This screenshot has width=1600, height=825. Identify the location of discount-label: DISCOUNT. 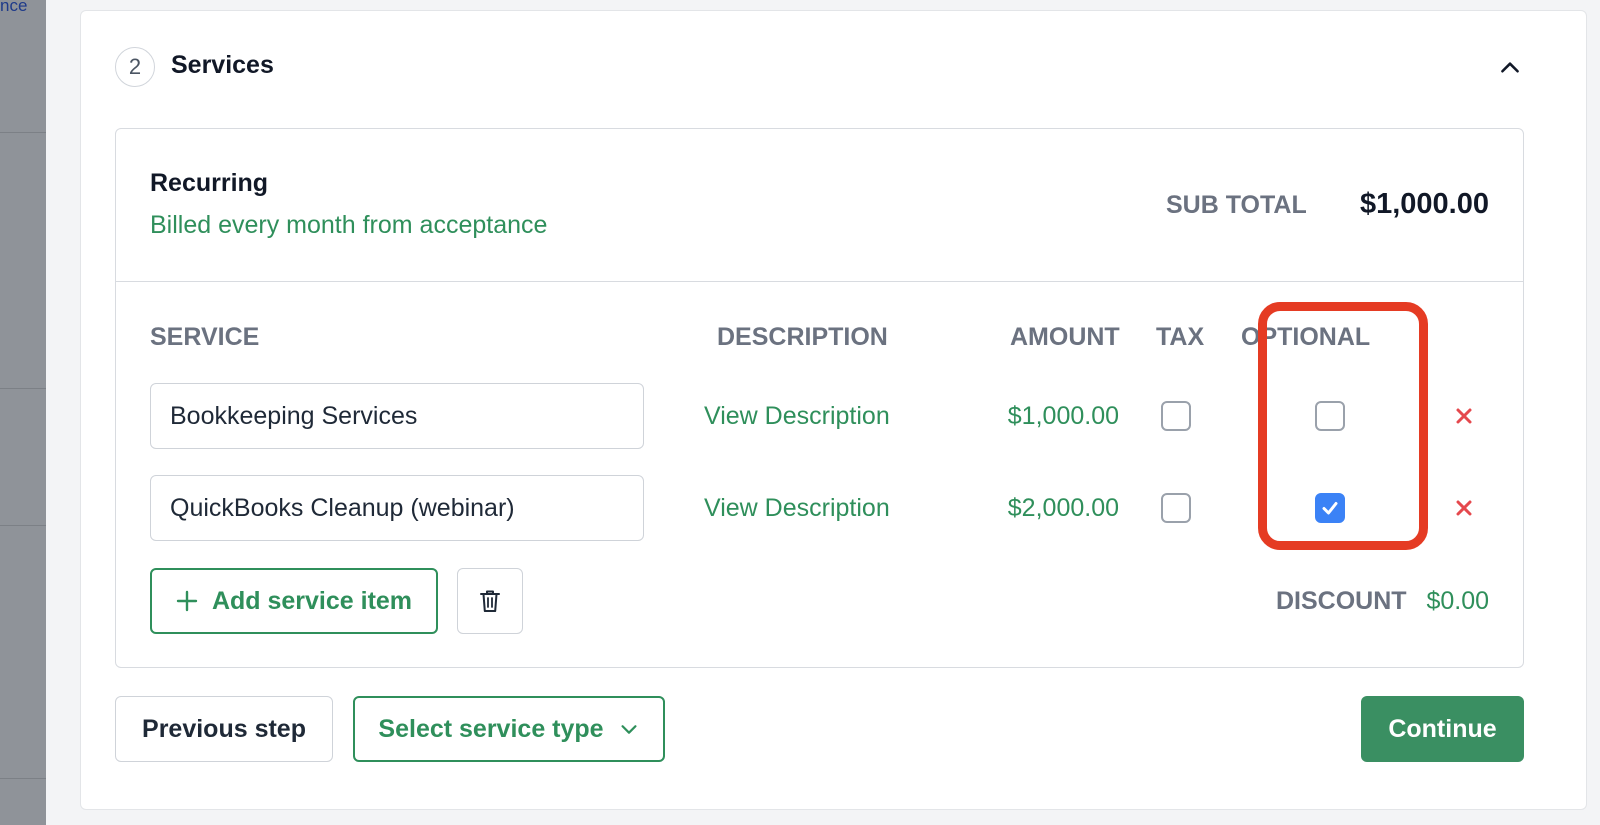
(1341, 601).